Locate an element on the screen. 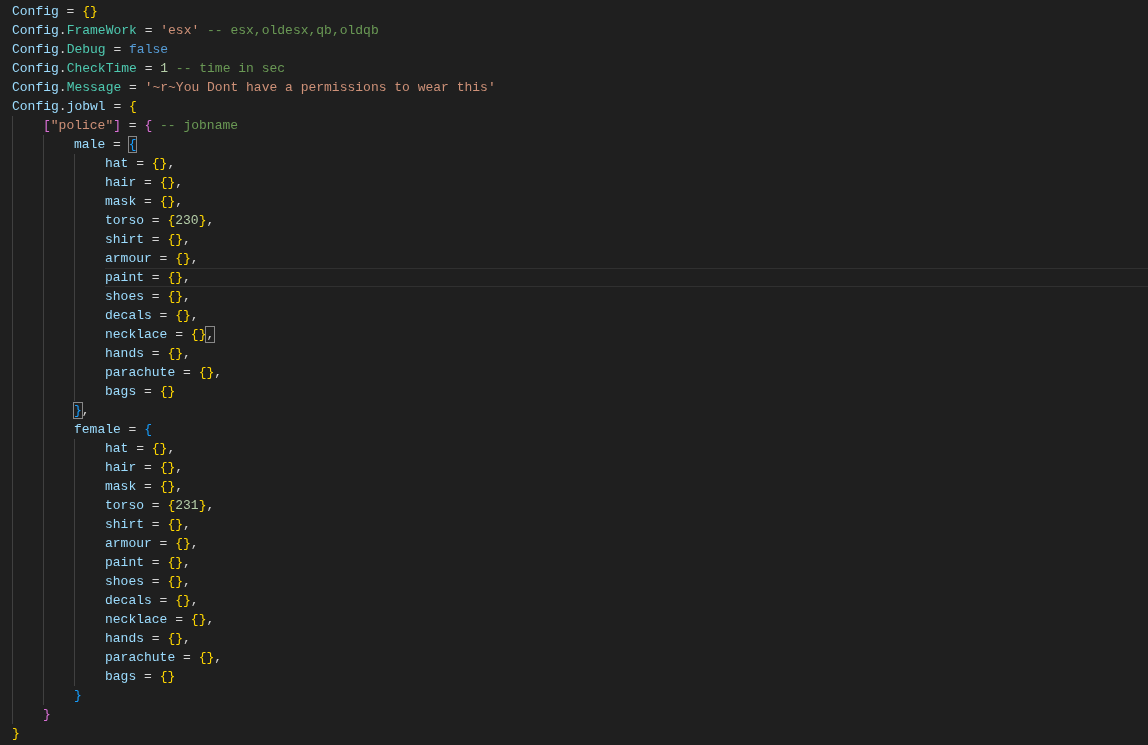  code-line: Config.CheckTime = 1 -- time in sec is located at coordinates (149, 69).